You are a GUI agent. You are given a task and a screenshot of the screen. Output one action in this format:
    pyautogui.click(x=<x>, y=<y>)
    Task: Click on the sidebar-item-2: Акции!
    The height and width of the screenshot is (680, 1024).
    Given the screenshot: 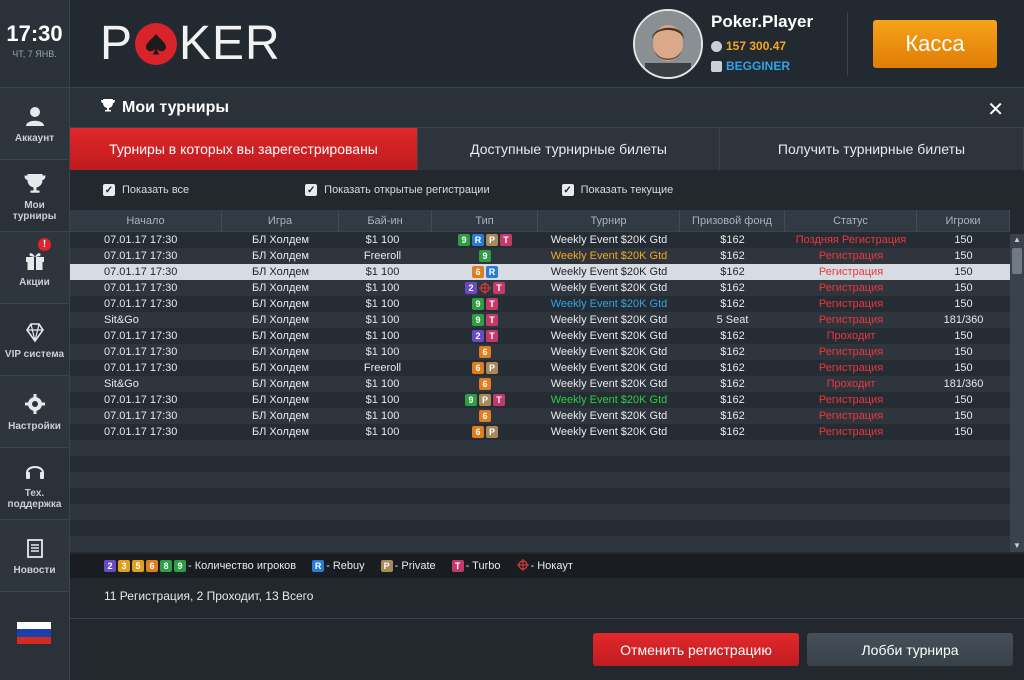 What is the action you would take?
    pyautogui.click(x=34, y=268)
    